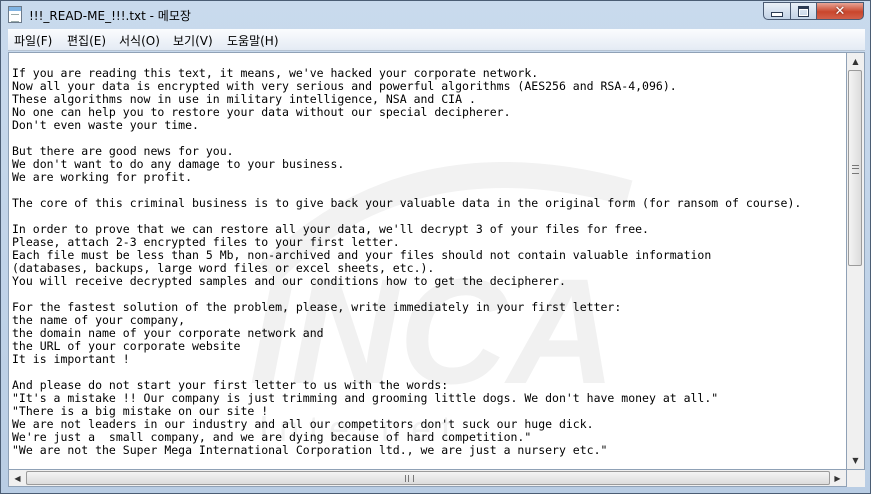  I want to click on menu-edit: 편집(E), so click(86, 40).